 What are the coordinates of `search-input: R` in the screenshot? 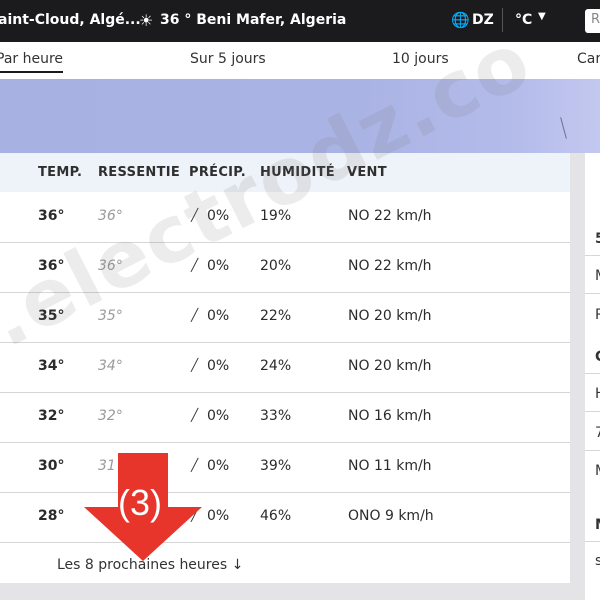 It's located at (592, 21).